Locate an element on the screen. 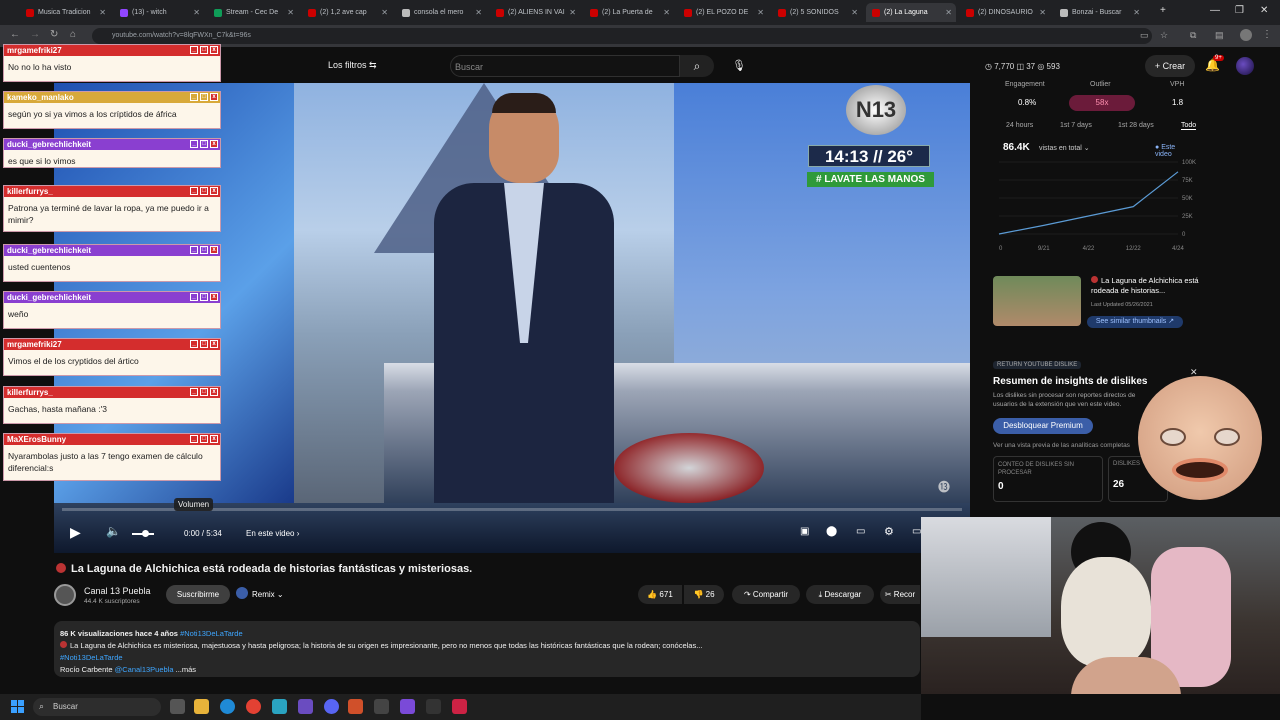 This screenshot has width=1280, height=720. bookmark-star-icon: ☆ is located at coordinates (1164, 35).